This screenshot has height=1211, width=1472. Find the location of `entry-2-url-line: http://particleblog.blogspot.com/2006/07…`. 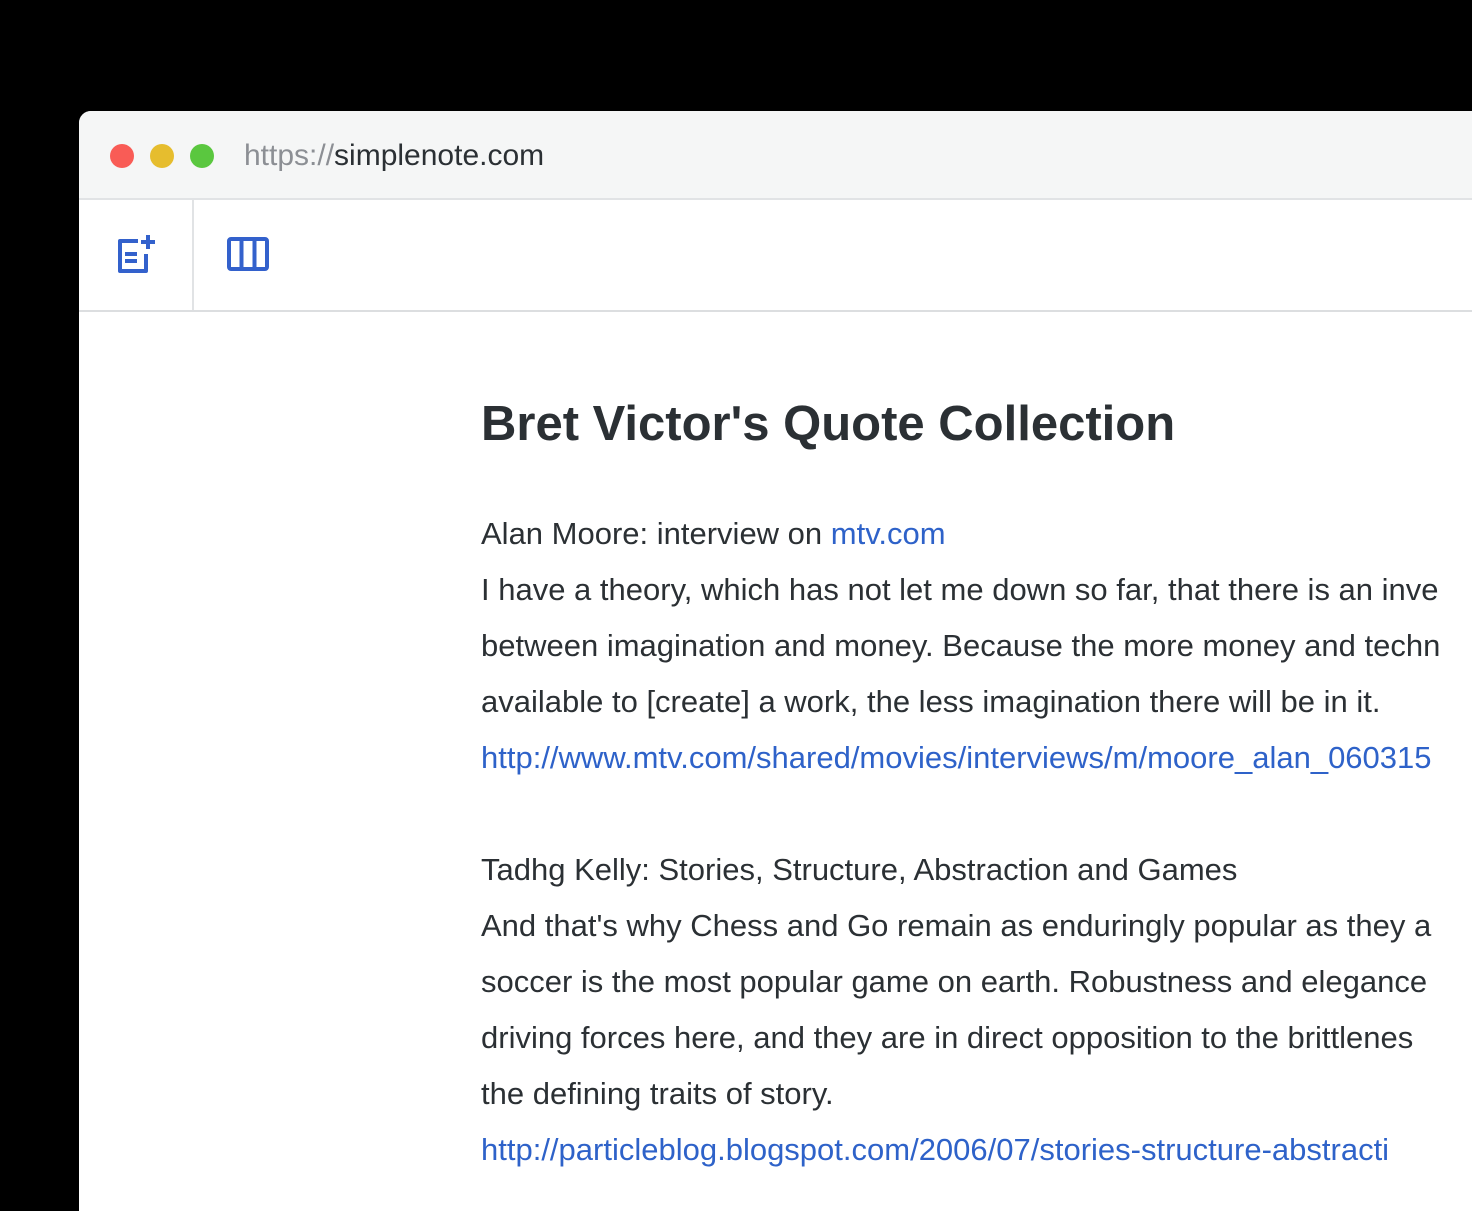

entry-2-url-line: http://particleblog.blogspot.com/2006/07… is located at coordinates (960, 1150).